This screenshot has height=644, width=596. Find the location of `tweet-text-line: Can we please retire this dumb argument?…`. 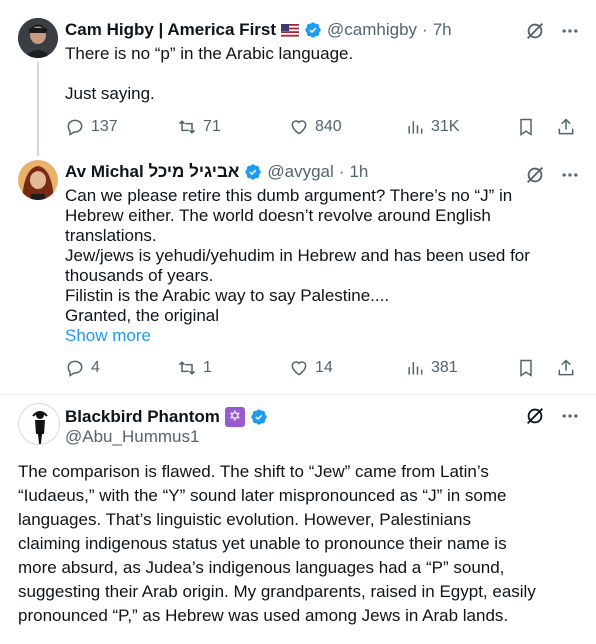

tweet-text-line: Can we please retire this dumb argument?… is located at coordinates (289, 195).